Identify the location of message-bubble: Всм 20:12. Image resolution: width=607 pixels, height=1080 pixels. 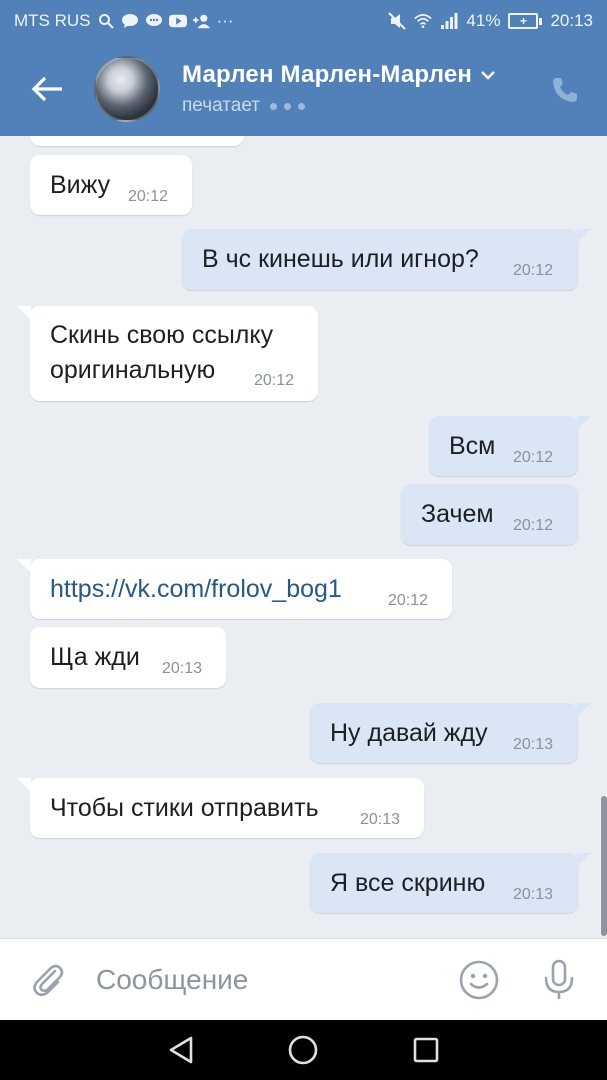
(510, 446).